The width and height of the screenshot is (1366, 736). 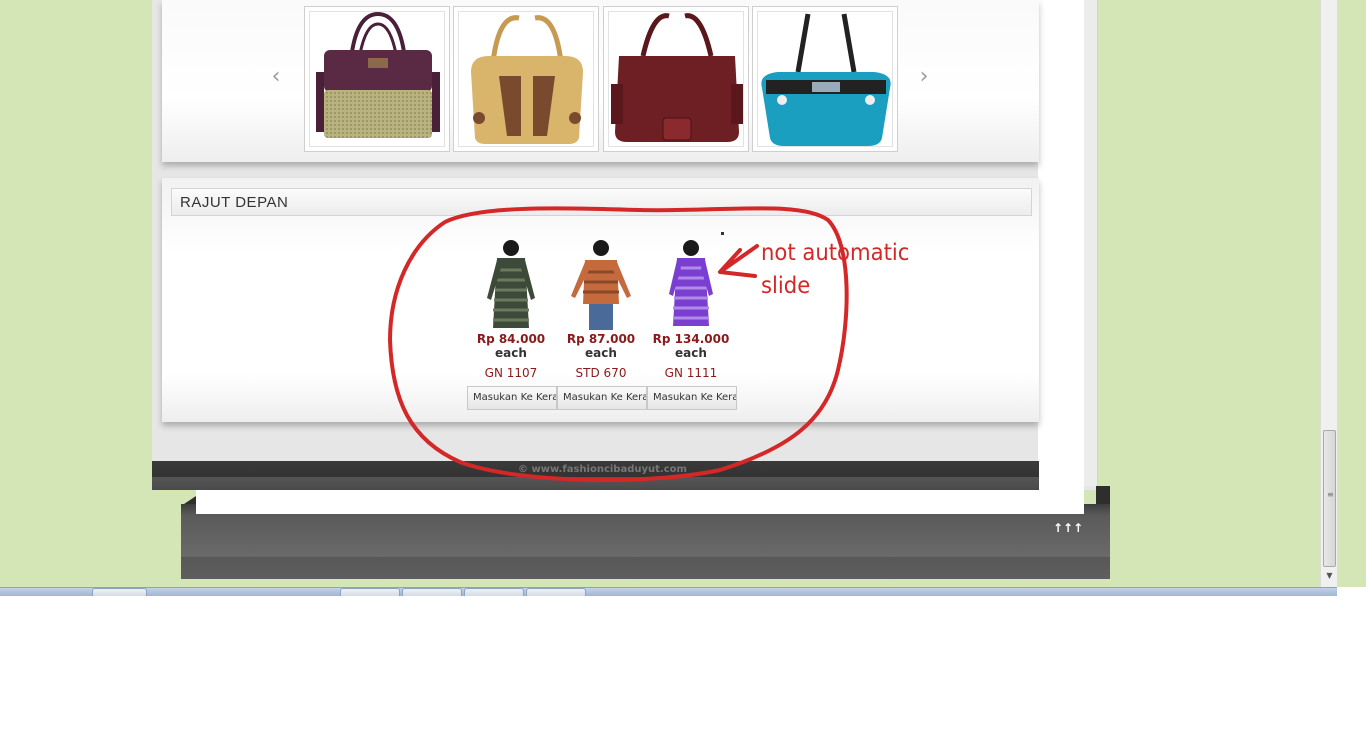 I want to click on annotation-line-2: slide, so click(x=786, y=286).